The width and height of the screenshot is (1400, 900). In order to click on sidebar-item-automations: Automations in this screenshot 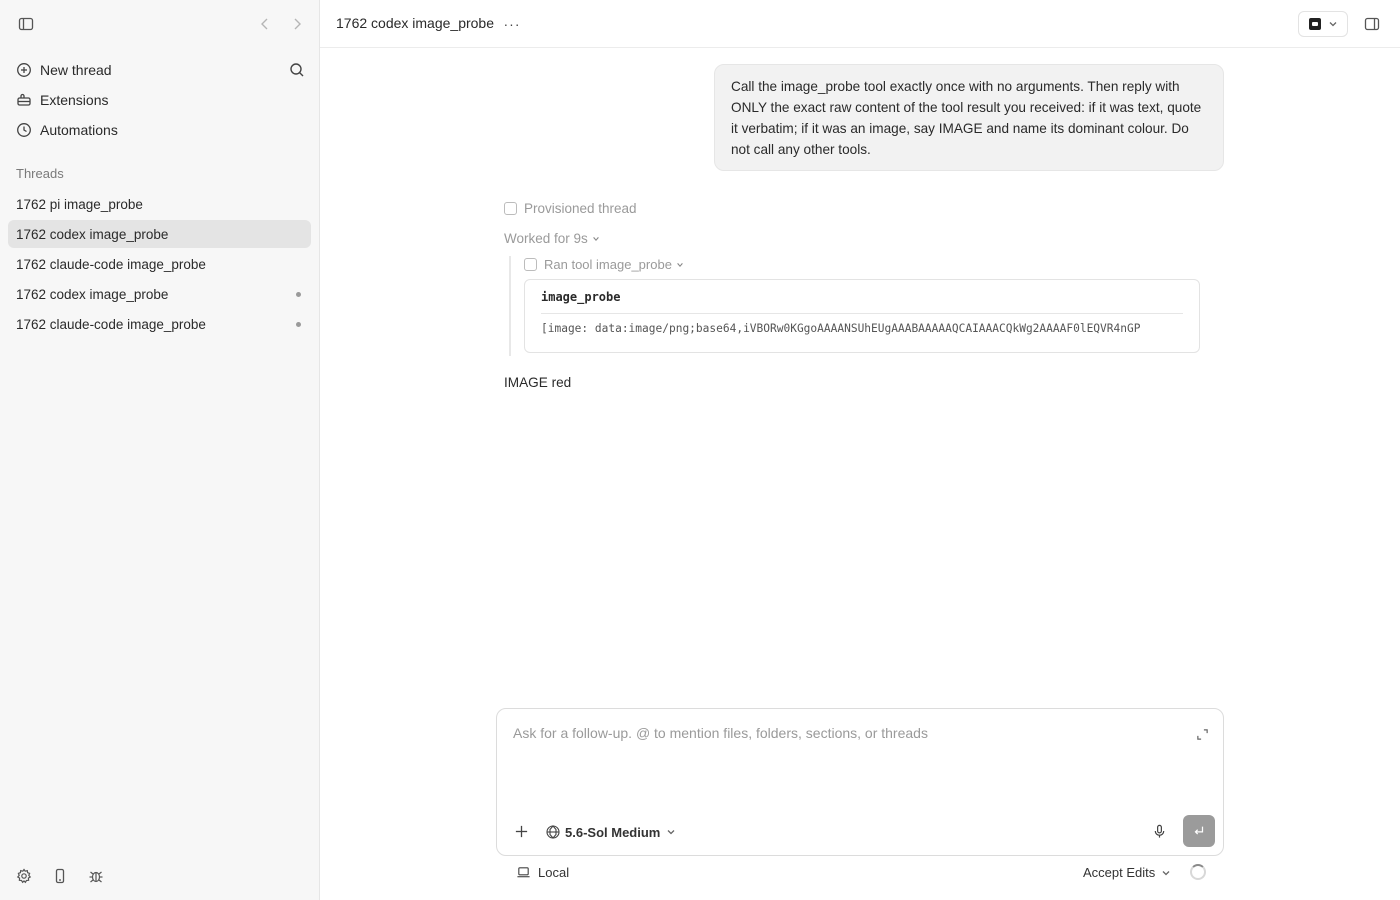, I will do `click(159, 130)`.